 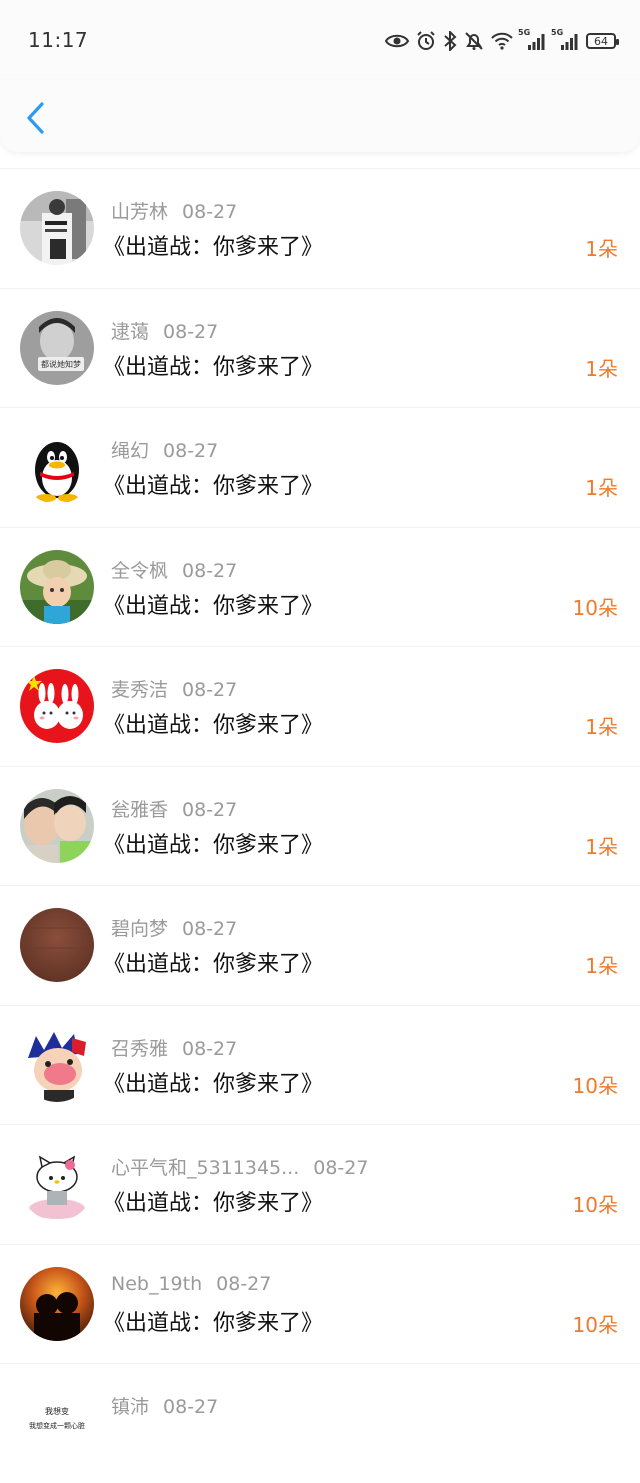 I want to click on item-meta: 镇沛 08-27, so click(x=164, y=1405).